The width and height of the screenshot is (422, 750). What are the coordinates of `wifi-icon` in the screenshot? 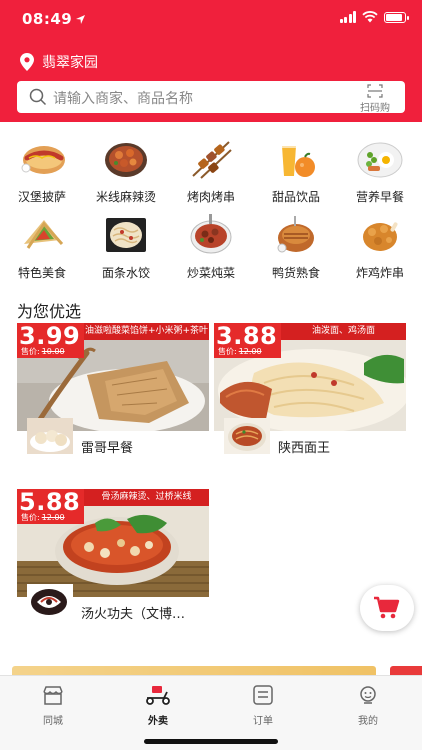 It's located at (370, 17).